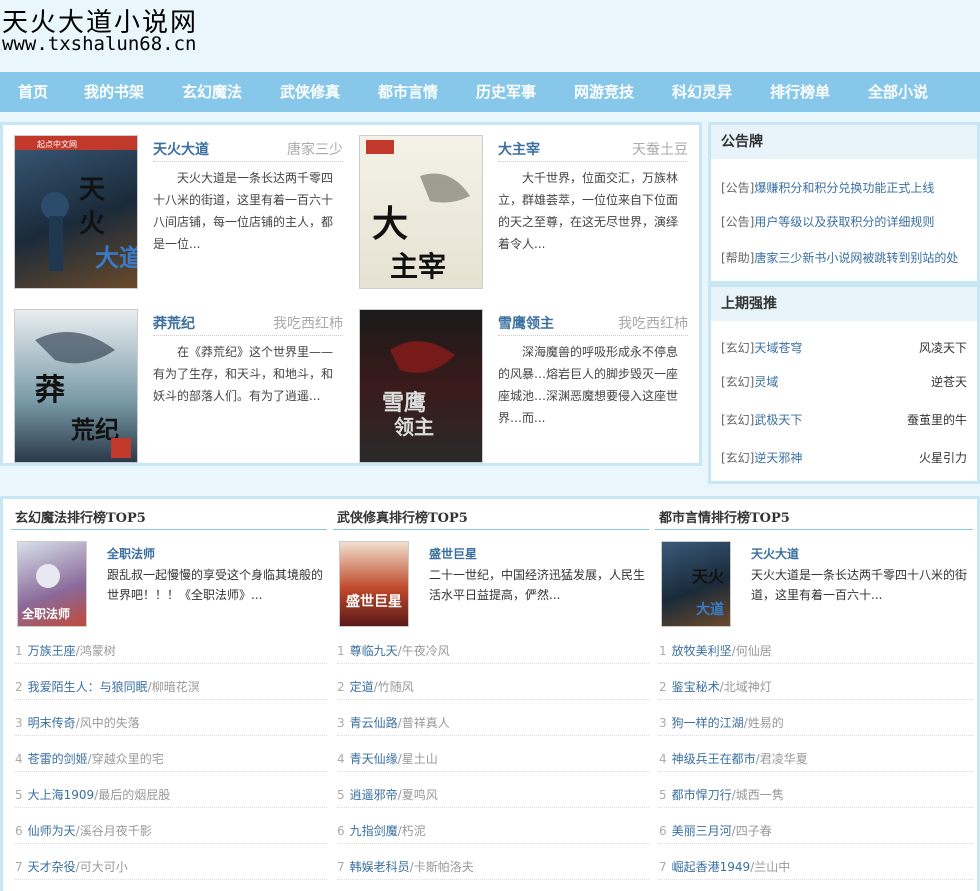 The height and width of the screenshot is (891, 980). I want to click on site-header: 天火大道小说网 www.txshalun68.cn, so click(490, 35).